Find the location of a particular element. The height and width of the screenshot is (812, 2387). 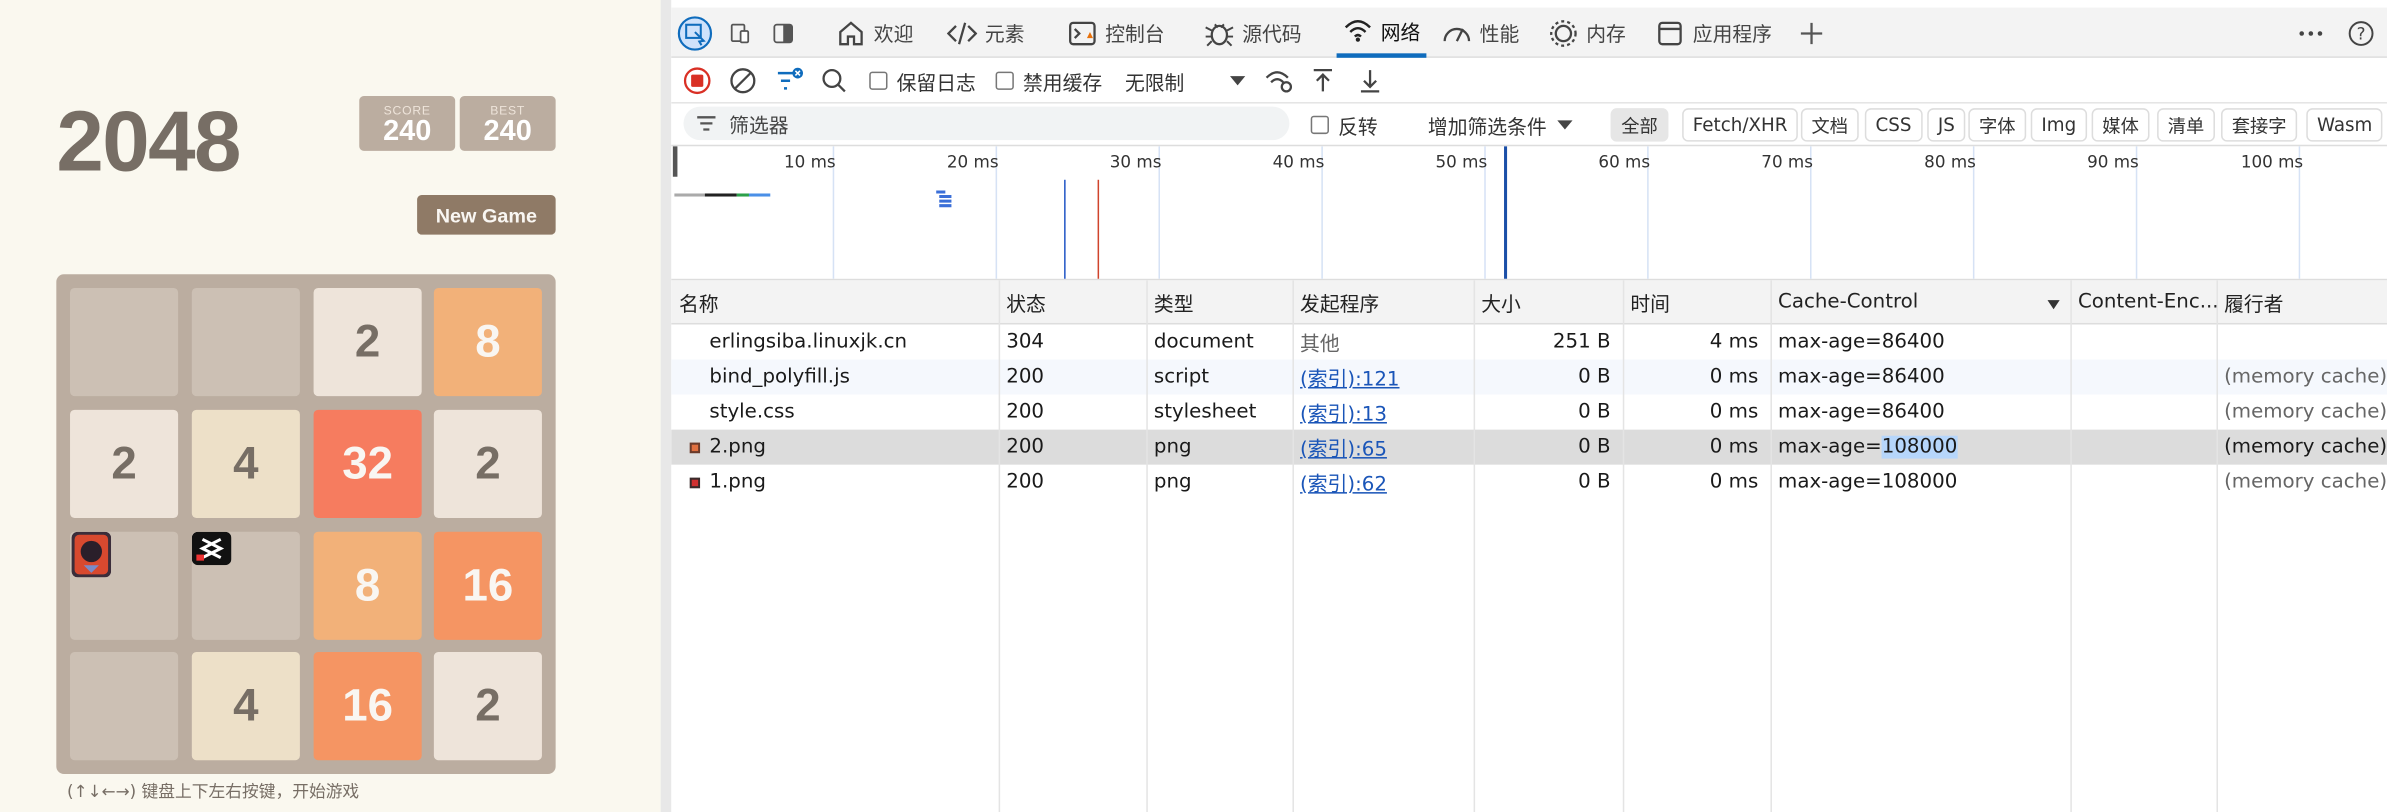

filter-input: 筛选器 is located at coordinates (986, 123).